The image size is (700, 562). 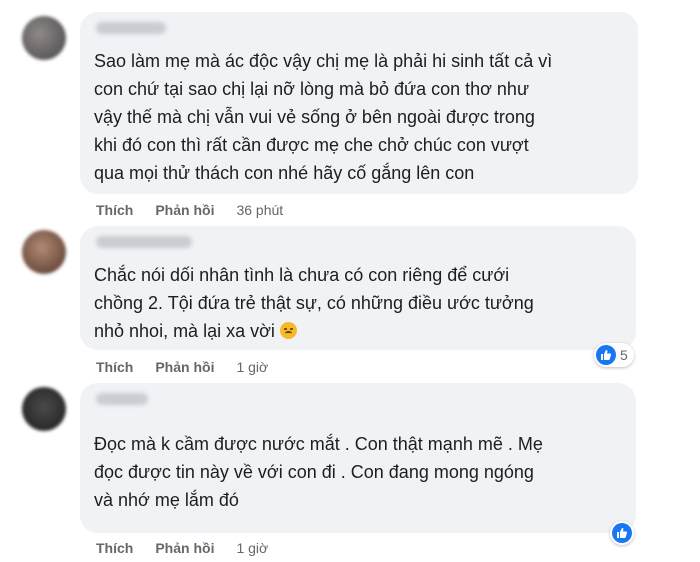 What do you see at coordinates (259, 210) in the screenshot?
I see `comment-time: 36 phút` at bounding box center [259, 210].